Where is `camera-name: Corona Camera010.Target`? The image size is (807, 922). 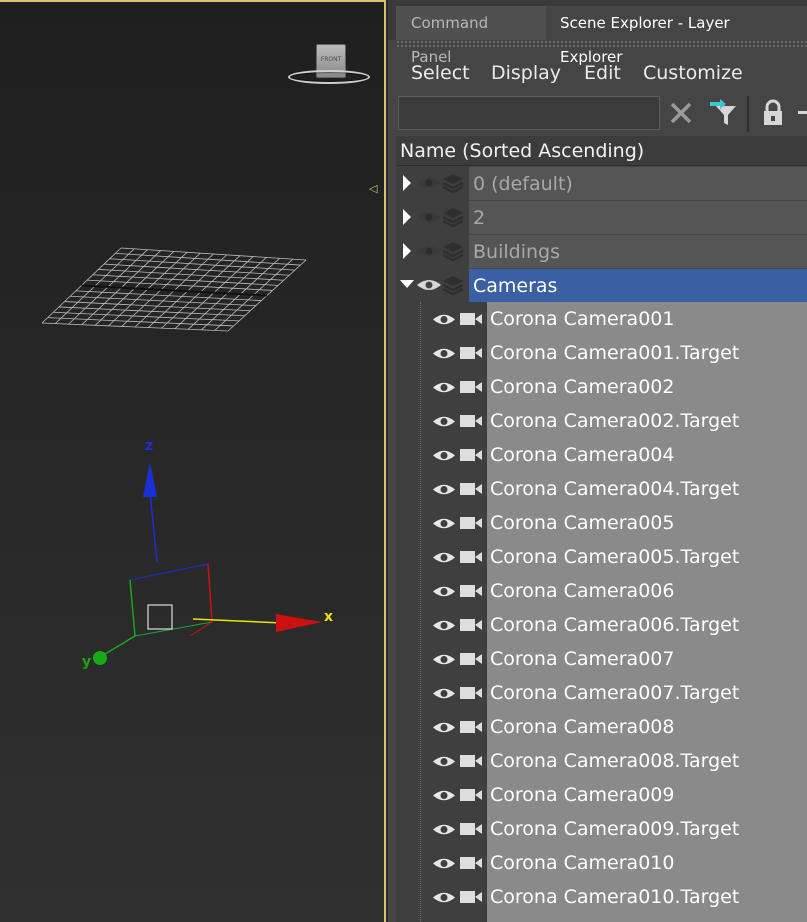
camera-name: Corona Camera010.Target is located at coordinates (647, 897).